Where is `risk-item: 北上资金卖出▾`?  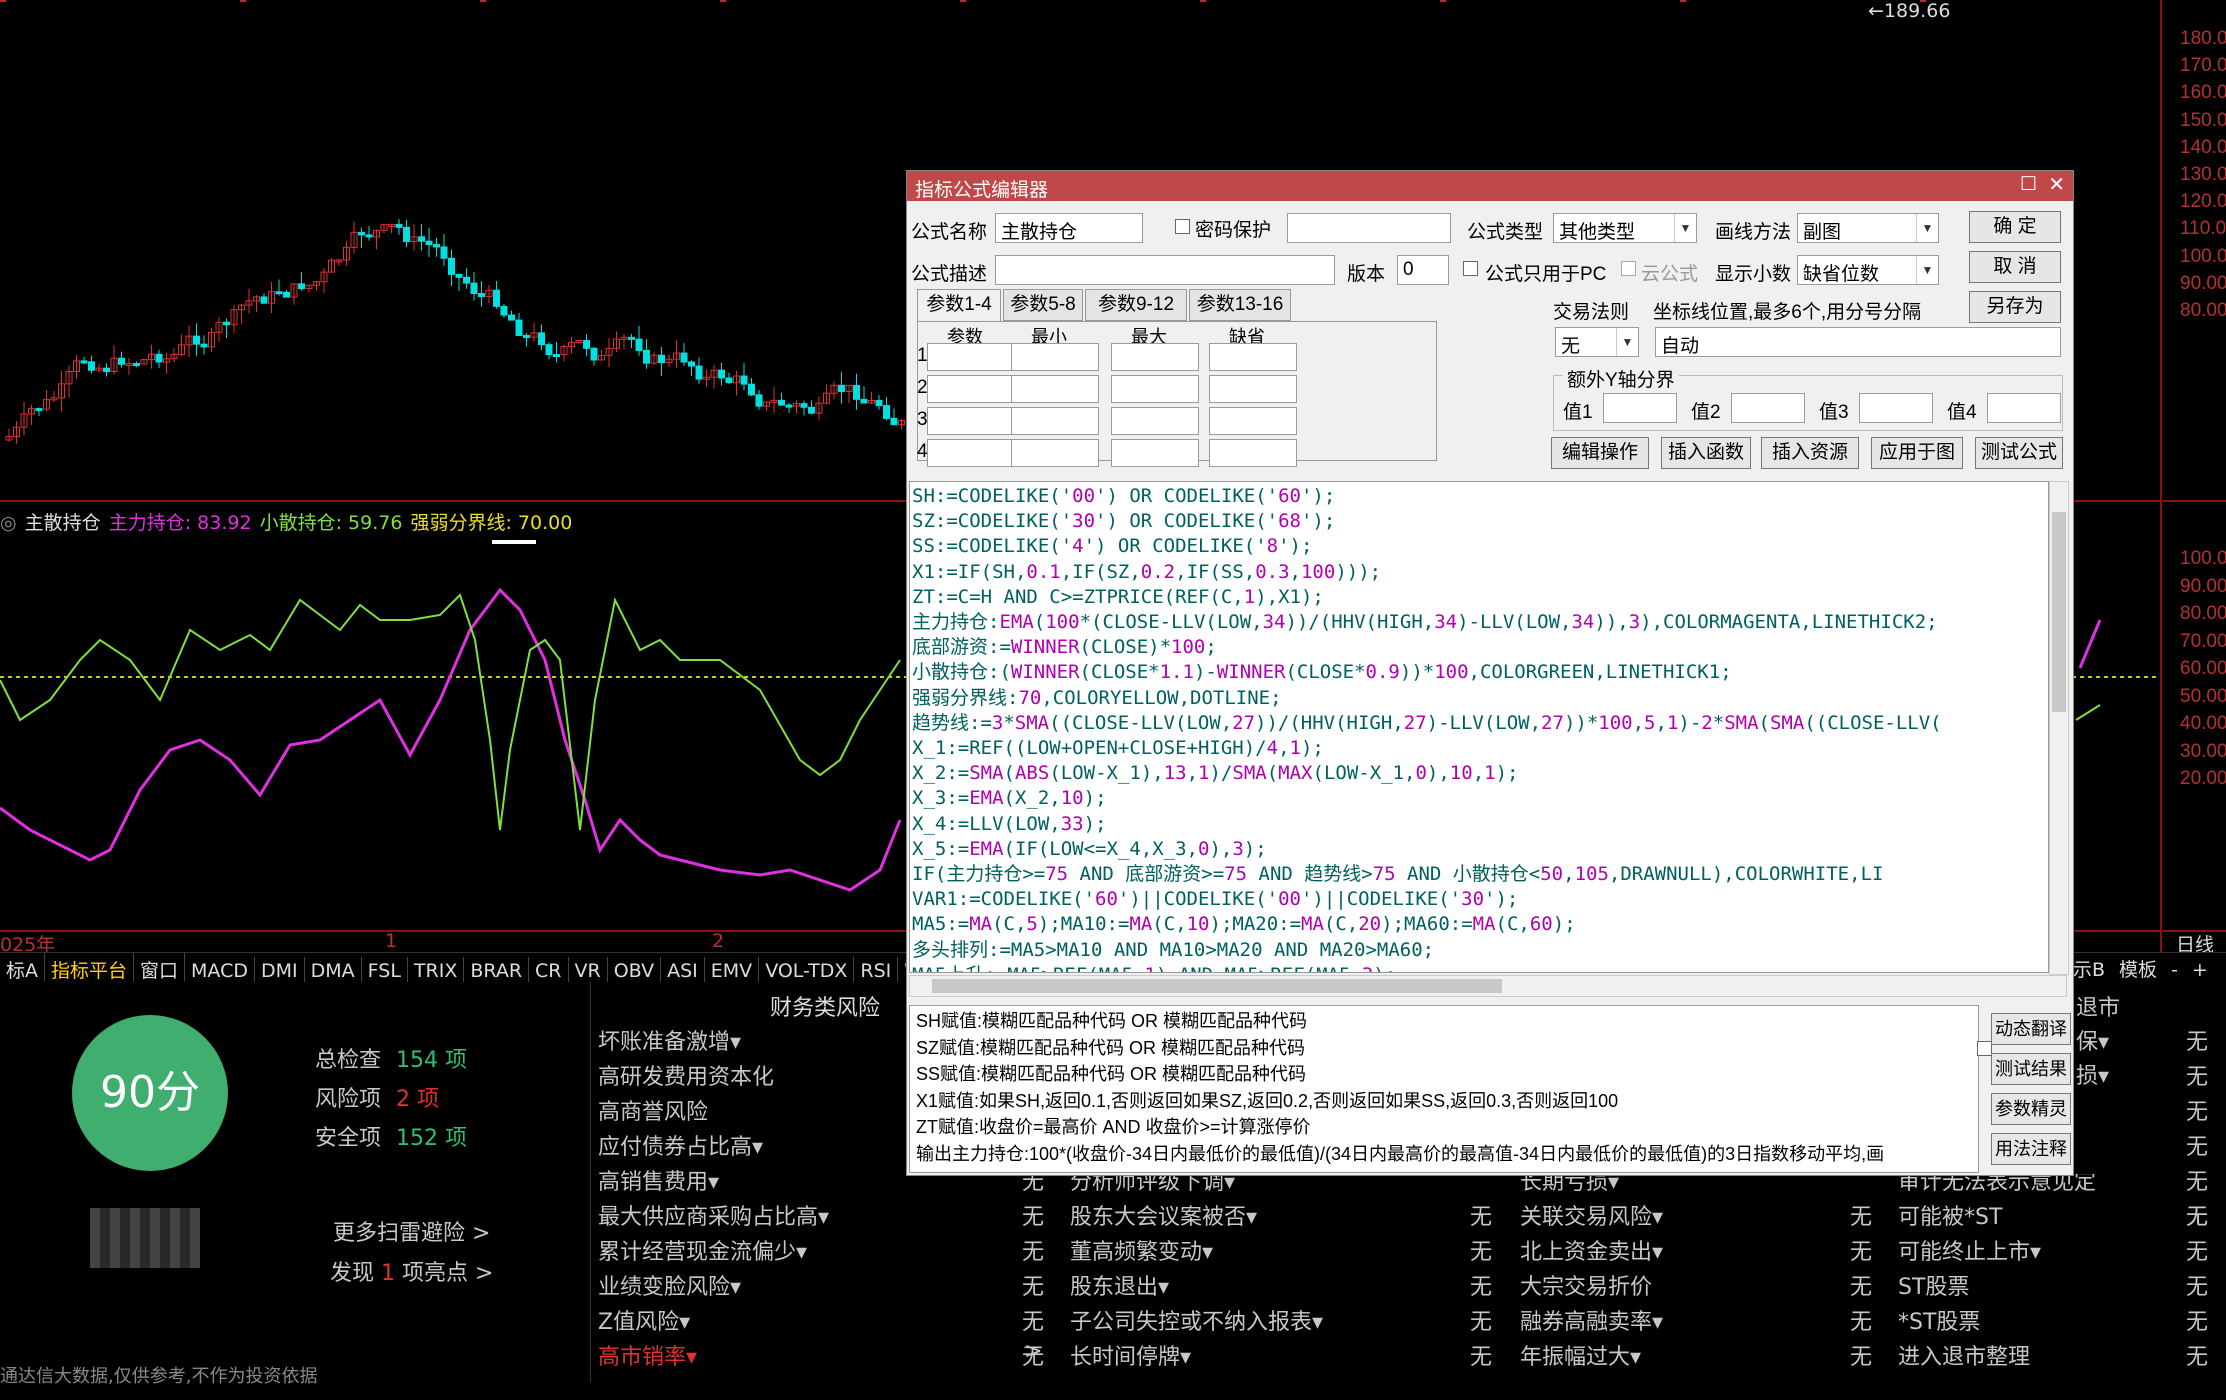
risk-item: 北上资金卖出▾ is located at coordinates (1591, 1250).